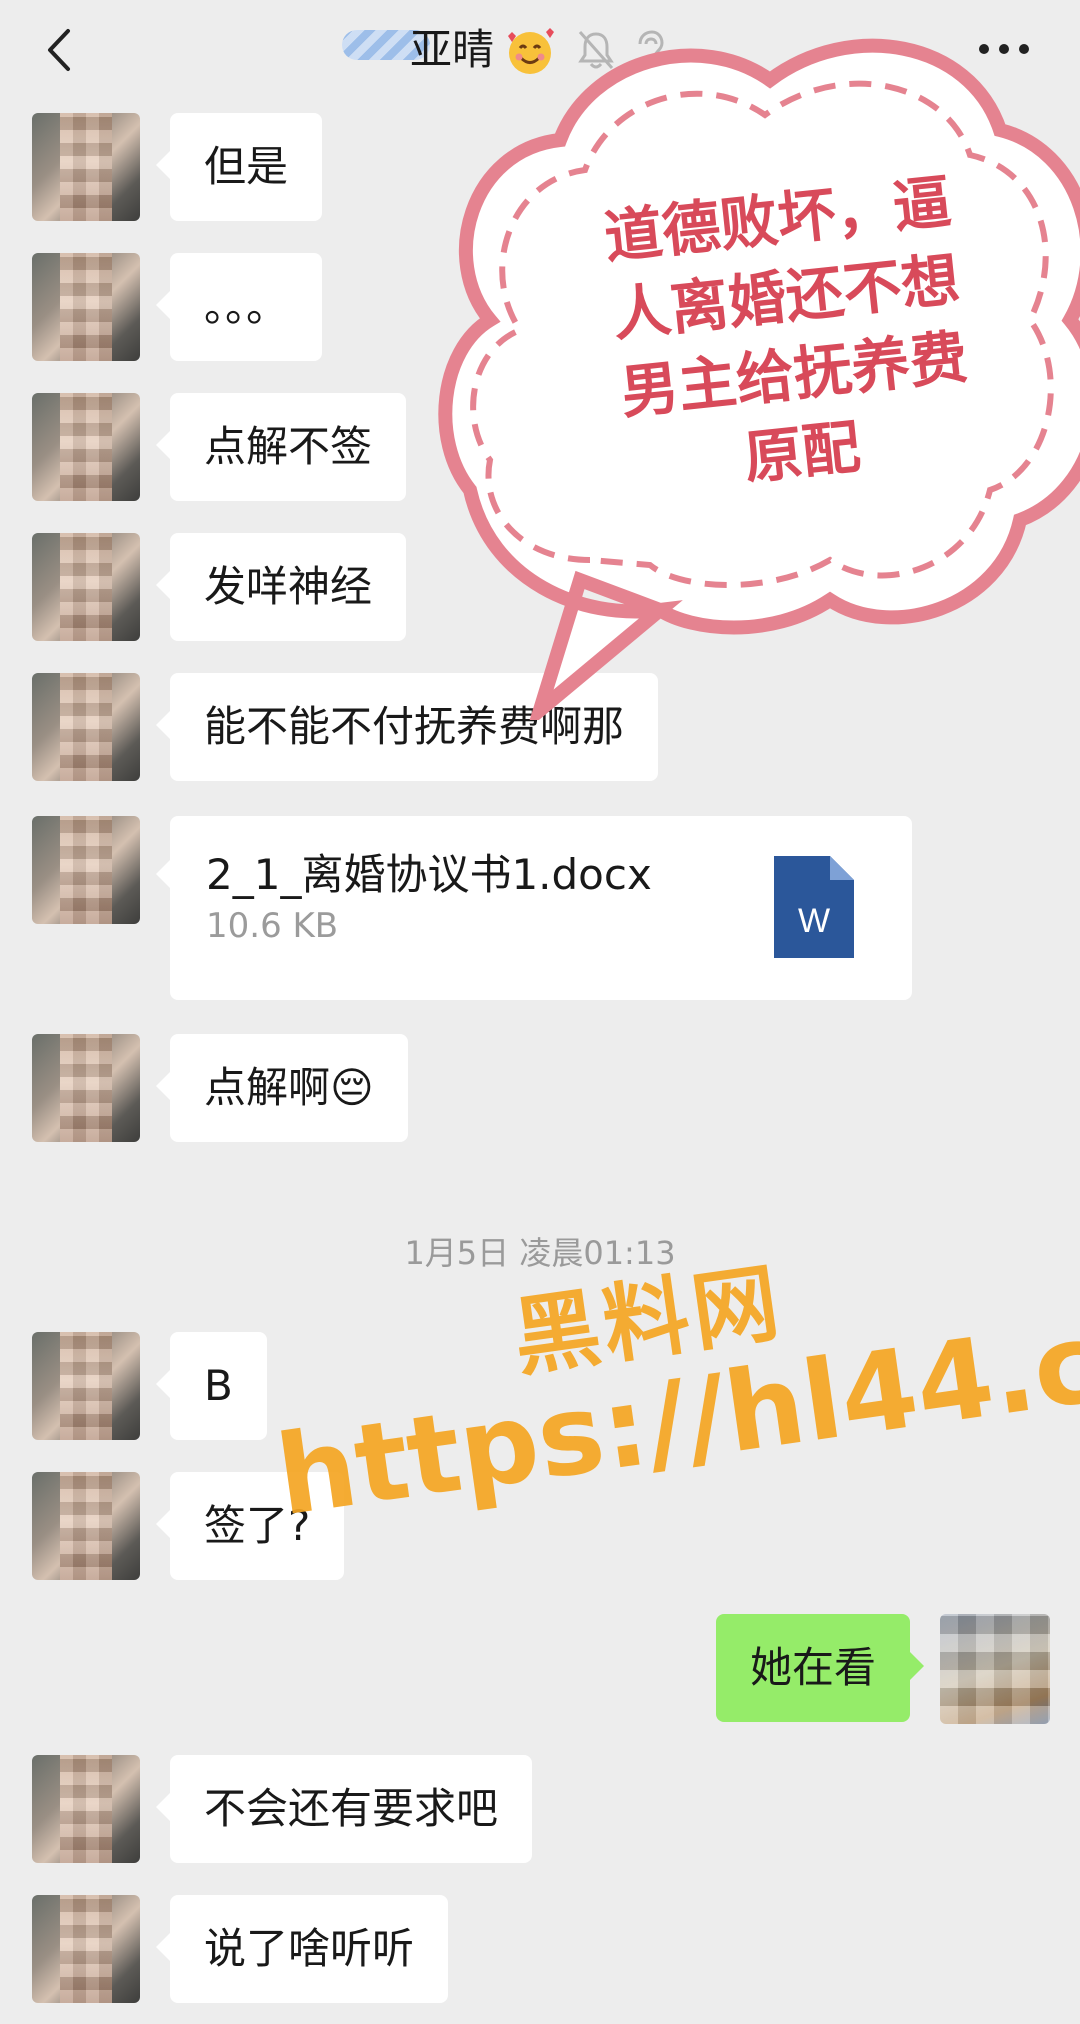 This screenshot has height=2024, width=1080. Describe the element at coordinates (302, 1949) in the screenshot. I see `message-bubble: 说了啥听听` at that location.